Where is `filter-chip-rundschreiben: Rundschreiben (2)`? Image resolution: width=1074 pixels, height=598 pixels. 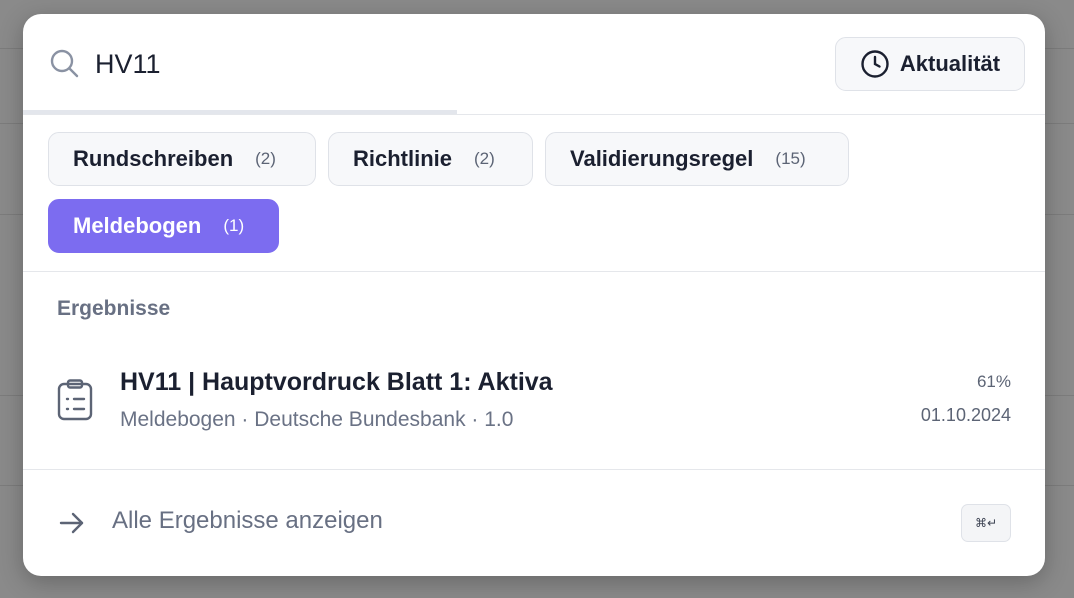 filter-chip-rundschreiben: Rundschreiben (2) is located at coordinates (182, 159).